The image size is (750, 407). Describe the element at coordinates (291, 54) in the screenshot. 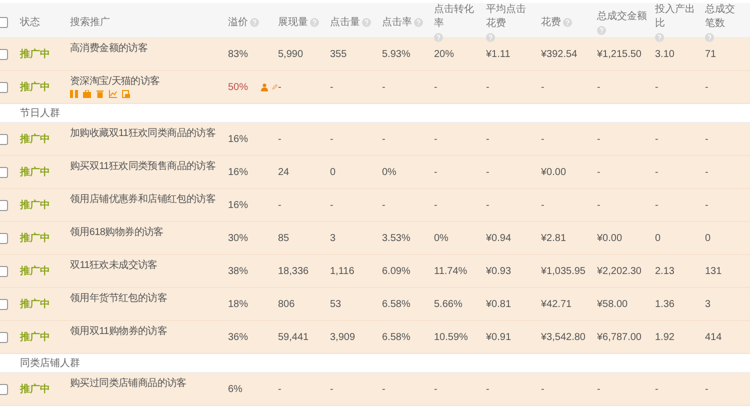

I see `table-cell-text: 5,990` at that location.